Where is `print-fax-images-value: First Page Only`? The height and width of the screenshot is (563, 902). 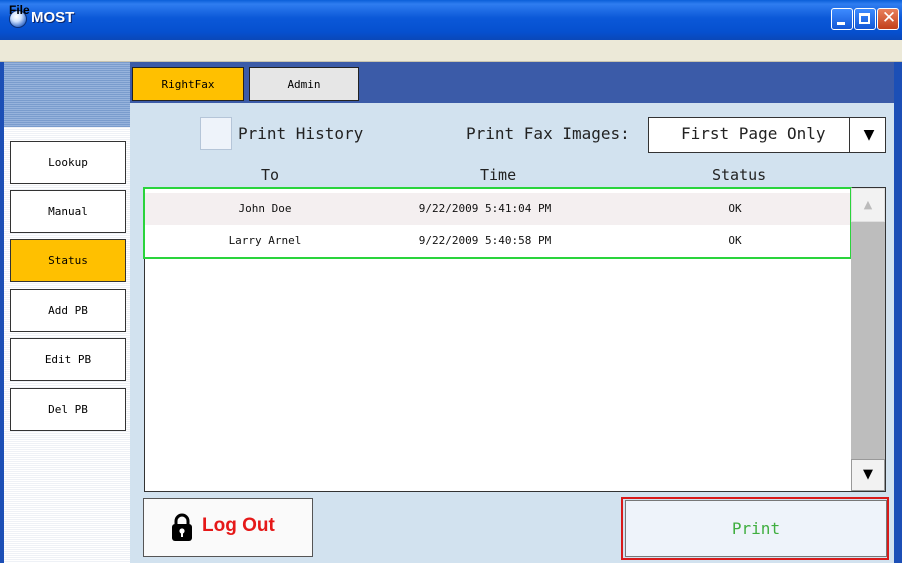
print-fax-images-value: First Page Only is located at coordinates (753, 133).